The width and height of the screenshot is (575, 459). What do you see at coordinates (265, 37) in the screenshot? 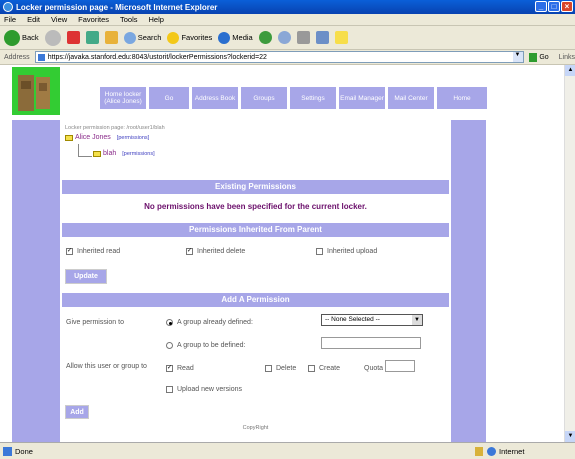
I see `history-icon` at bounding box center [265, 37].